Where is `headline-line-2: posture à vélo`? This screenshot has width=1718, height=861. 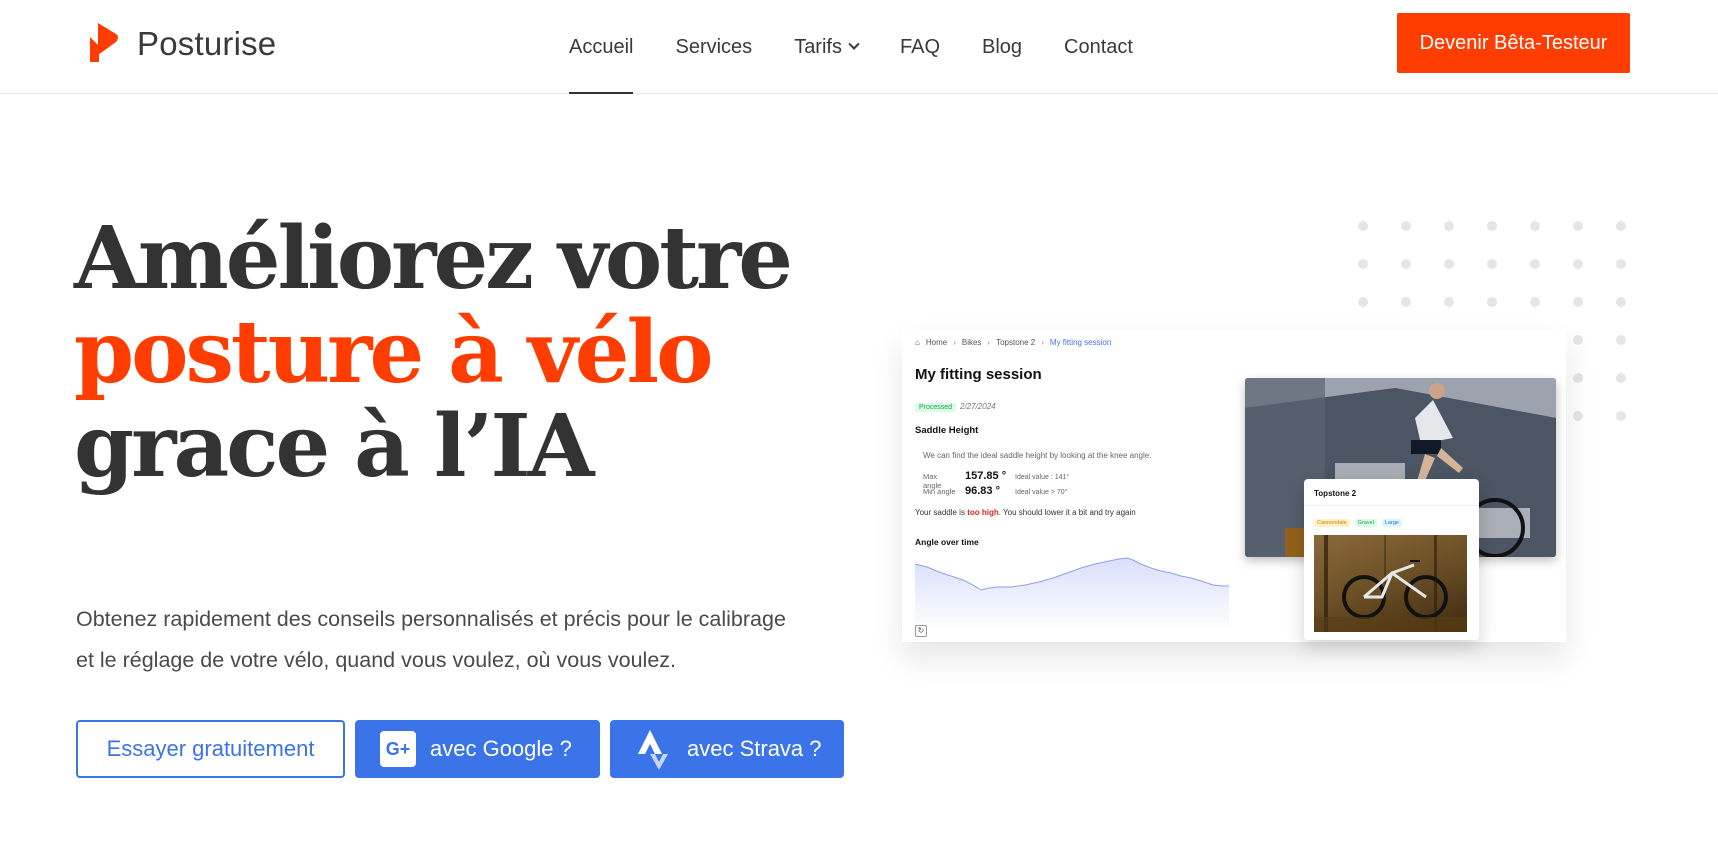 headline-line-2: posture à vélo is located at coordinates (394, 352).